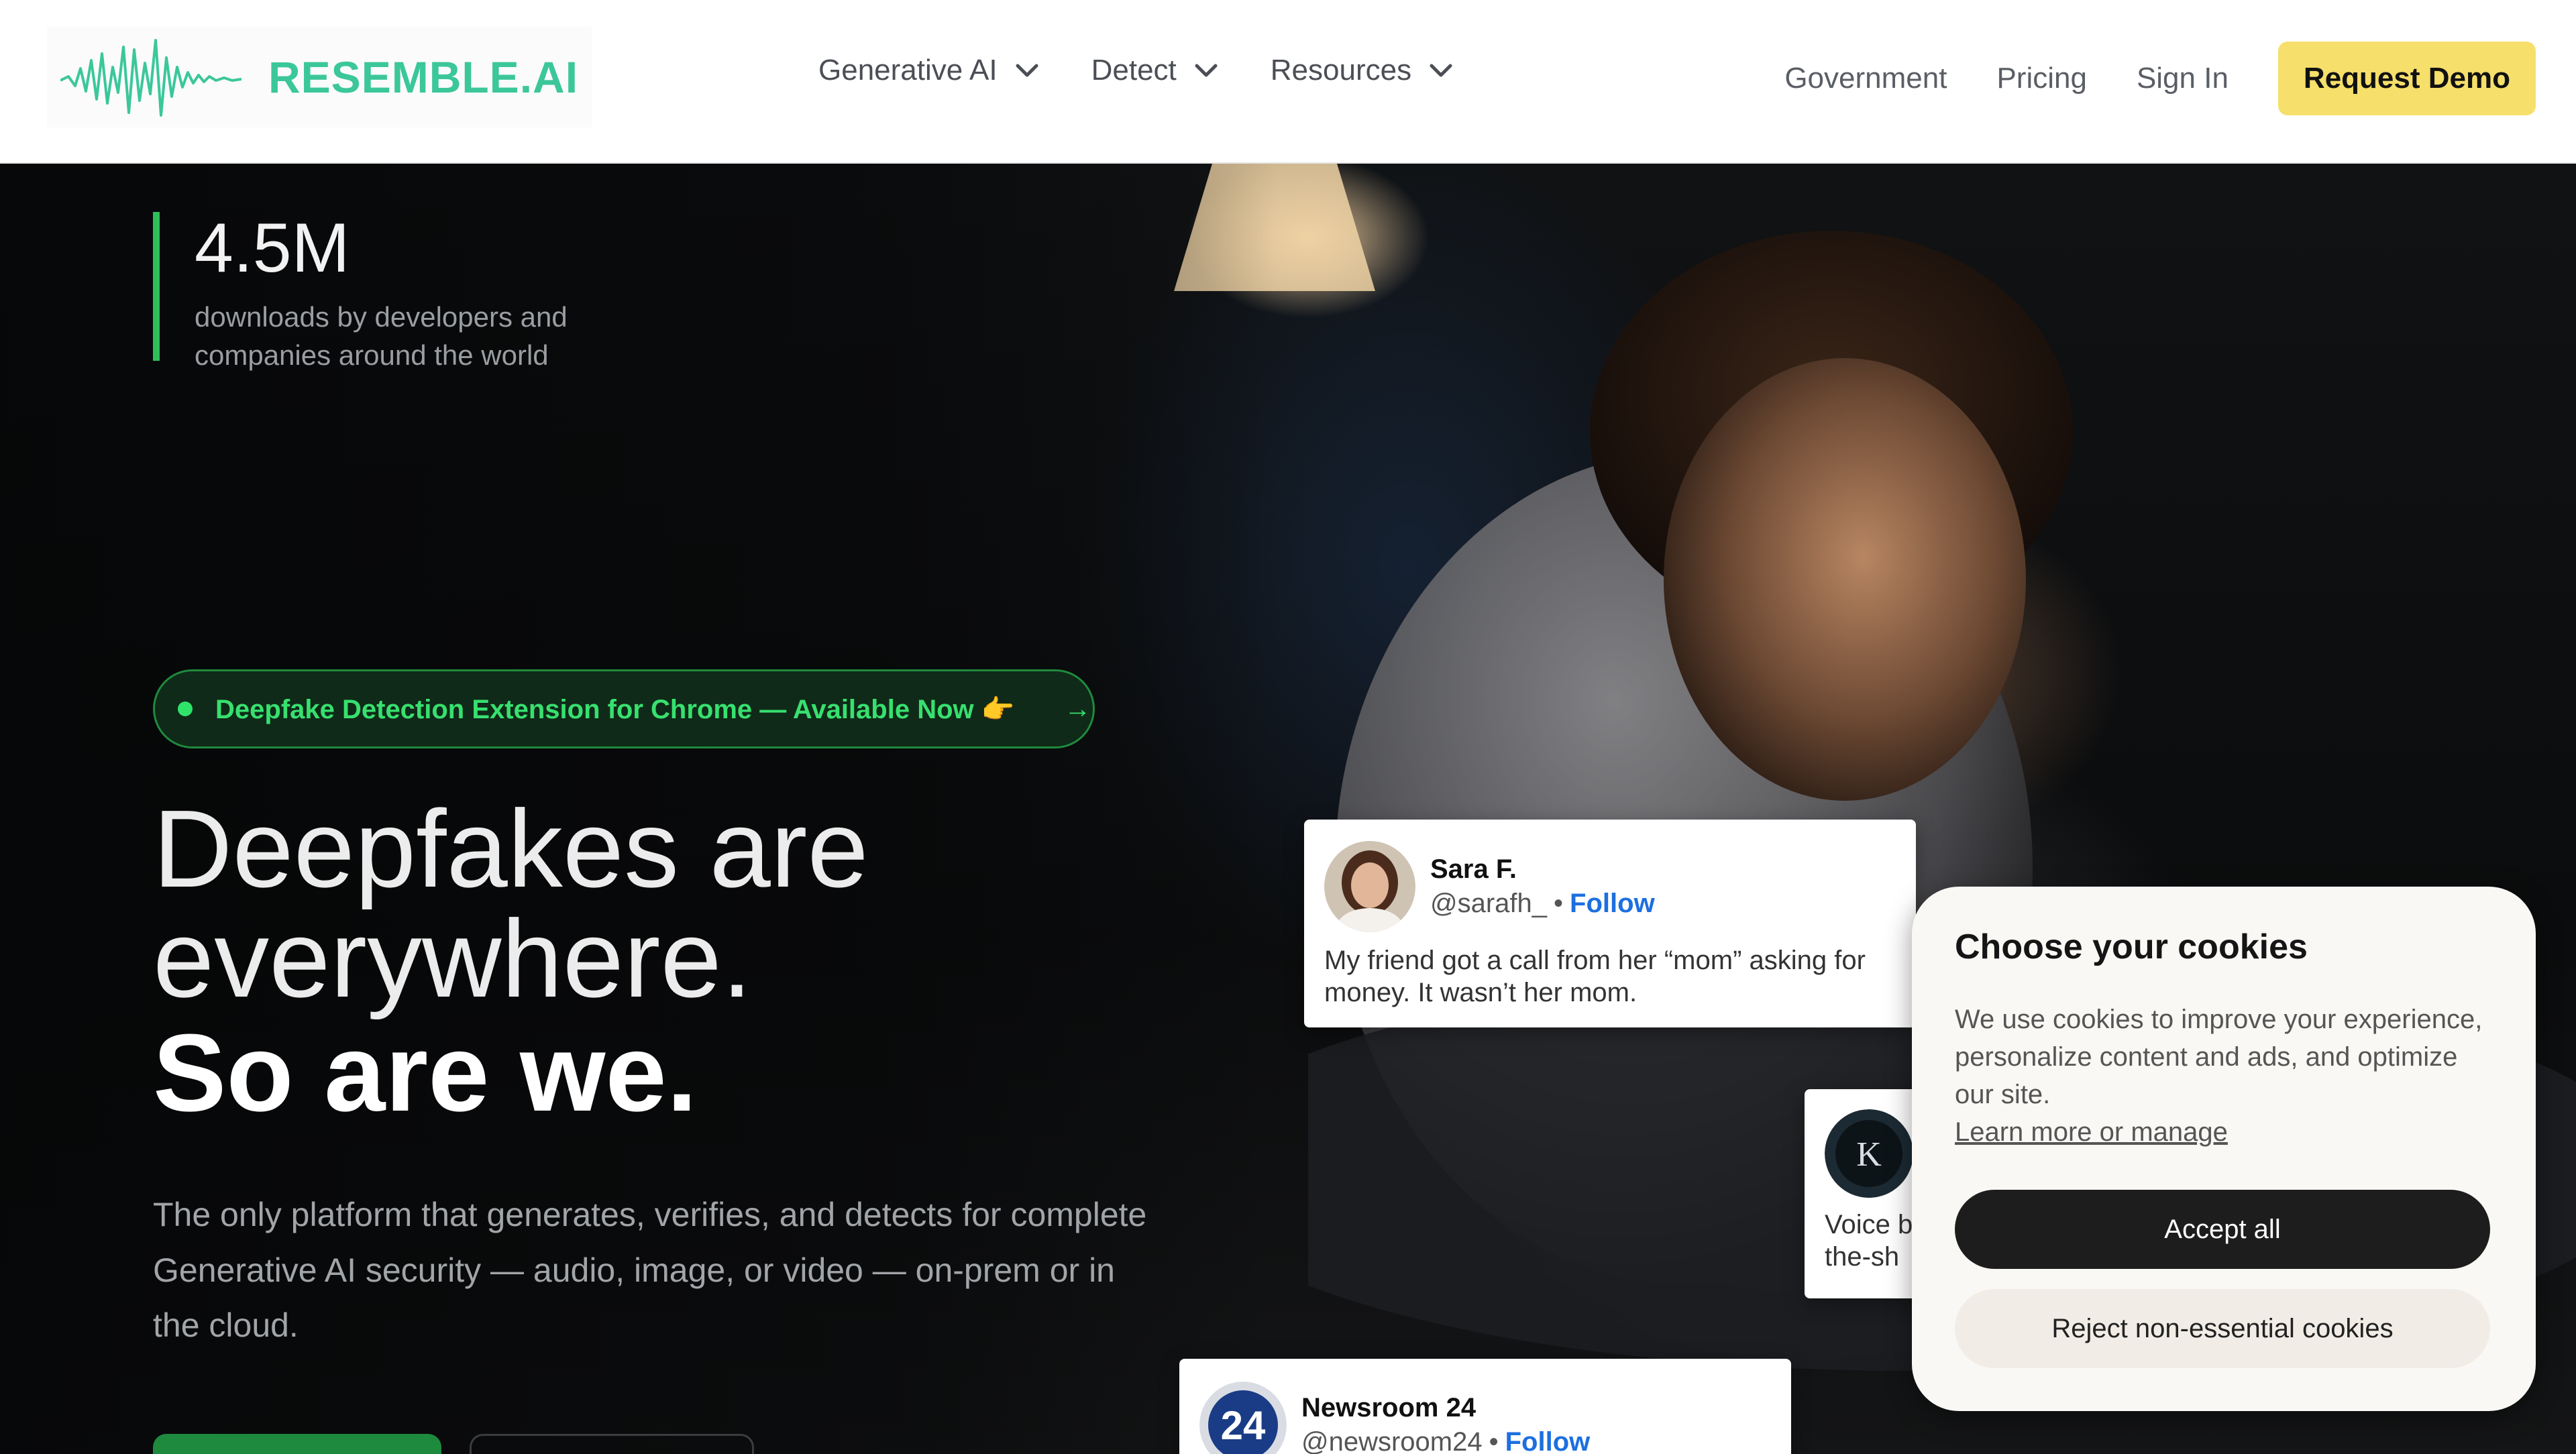 The height and width of the screenshot is (1454, 2576). Describe the element at coordinates (2406, 78) in the screenshot. I see `request-demo-button: Request Demo` at that location.